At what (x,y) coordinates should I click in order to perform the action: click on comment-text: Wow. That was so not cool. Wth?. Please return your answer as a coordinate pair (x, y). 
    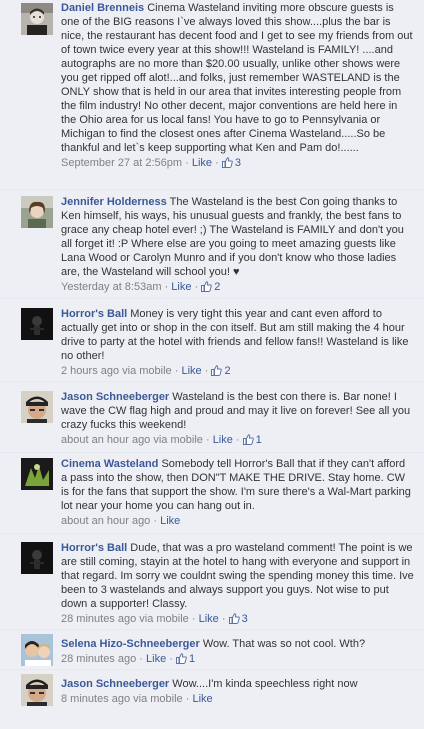
    Looking at the image, I should click on (284, 644).